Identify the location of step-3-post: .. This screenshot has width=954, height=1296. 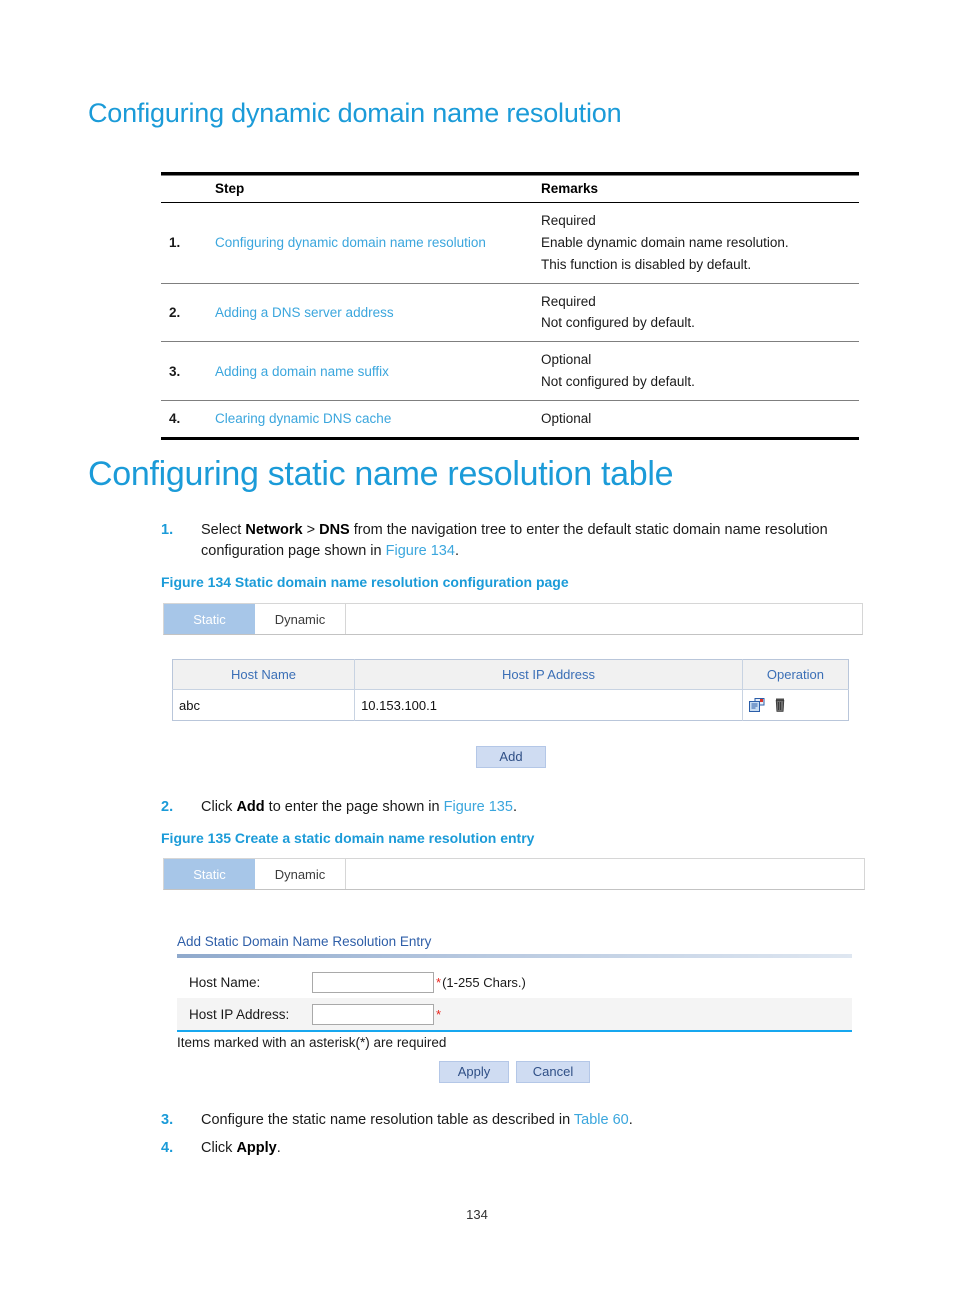
(630, 1120).